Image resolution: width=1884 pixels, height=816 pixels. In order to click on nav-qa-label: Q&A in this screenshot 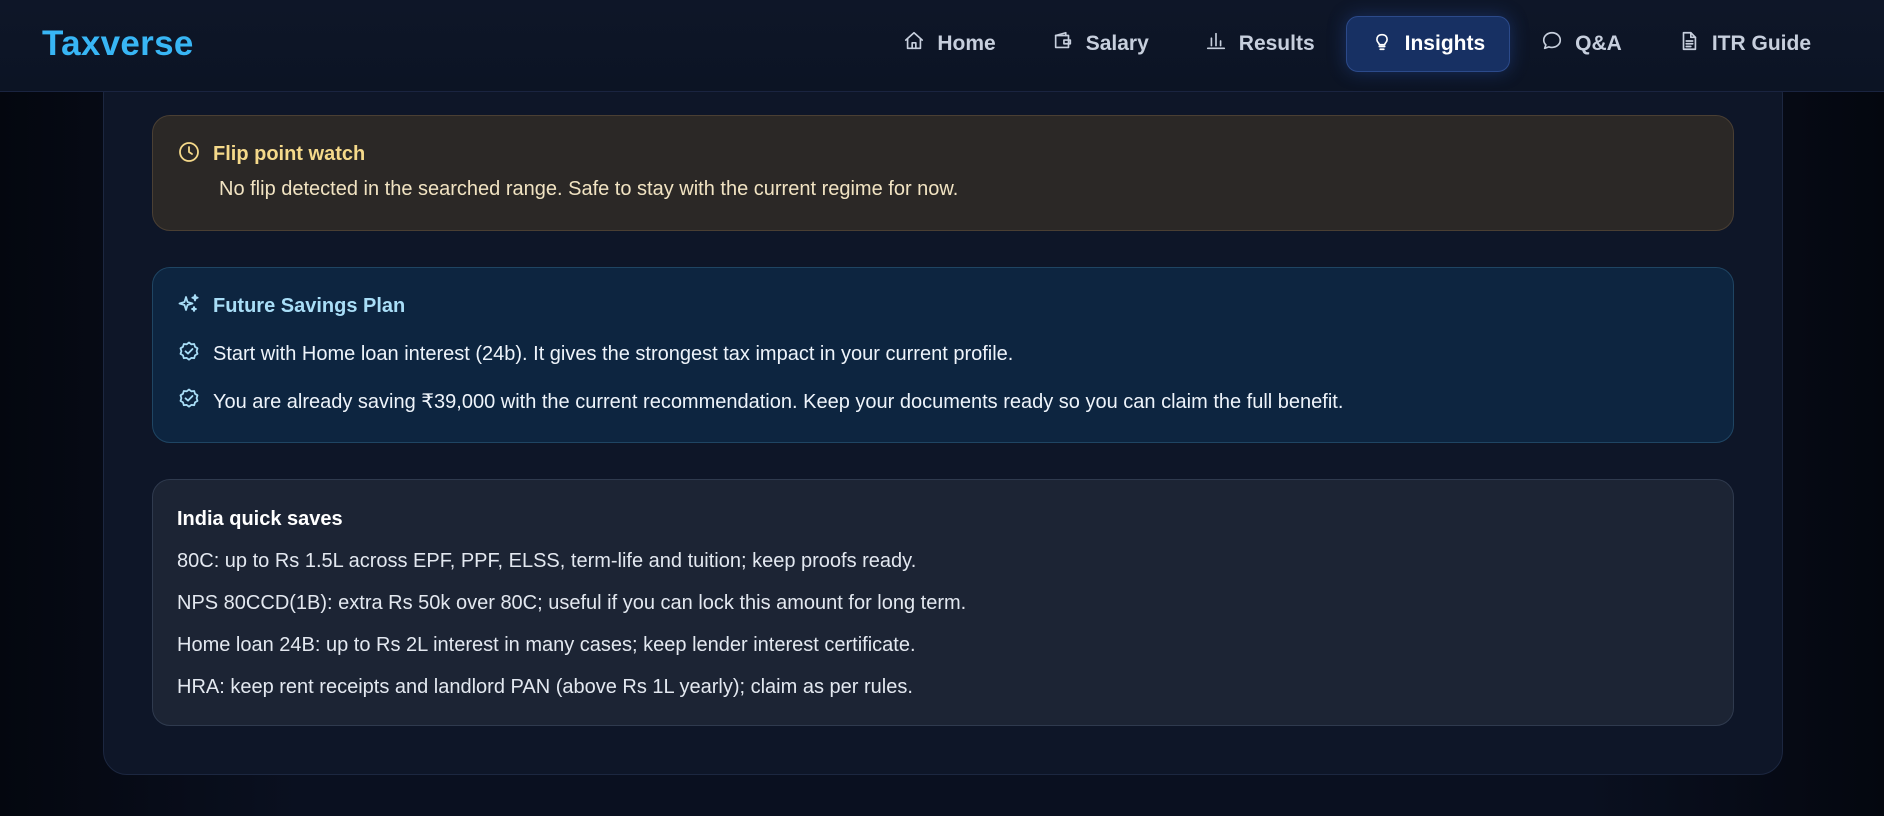, I will do `click(1598, 43)`.